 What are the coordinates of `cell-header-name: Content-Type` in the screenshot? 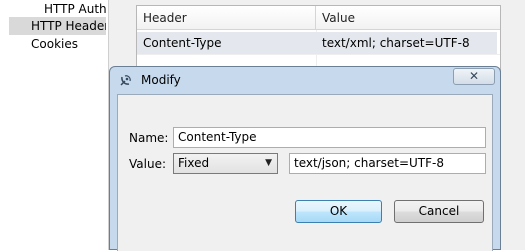 It's located at (182, 43).